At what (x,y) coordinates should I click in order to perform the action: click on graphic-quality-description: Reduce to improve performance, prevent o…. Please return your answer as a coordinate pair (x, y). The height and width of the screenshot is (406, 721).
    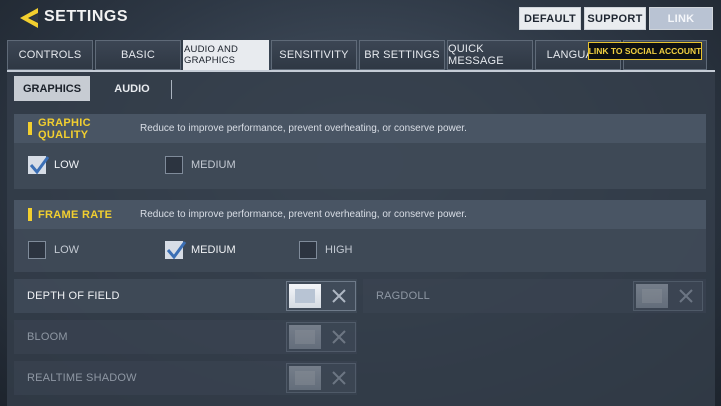
    Looking at the image, I should click on (303, 128).